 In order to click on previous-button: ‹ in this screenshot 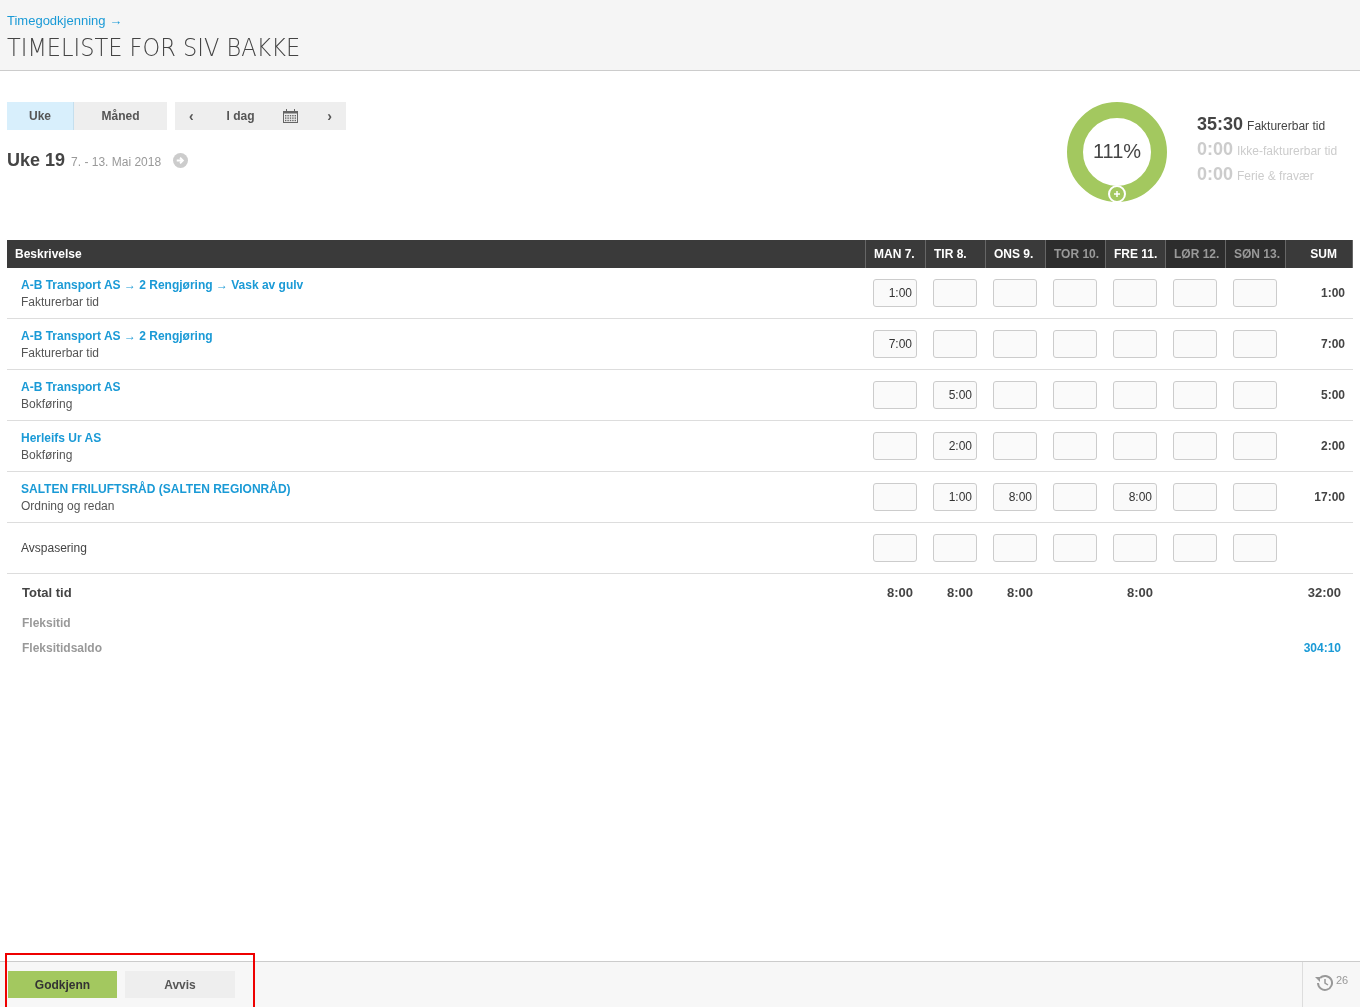, I will do `click(191, 116)`.